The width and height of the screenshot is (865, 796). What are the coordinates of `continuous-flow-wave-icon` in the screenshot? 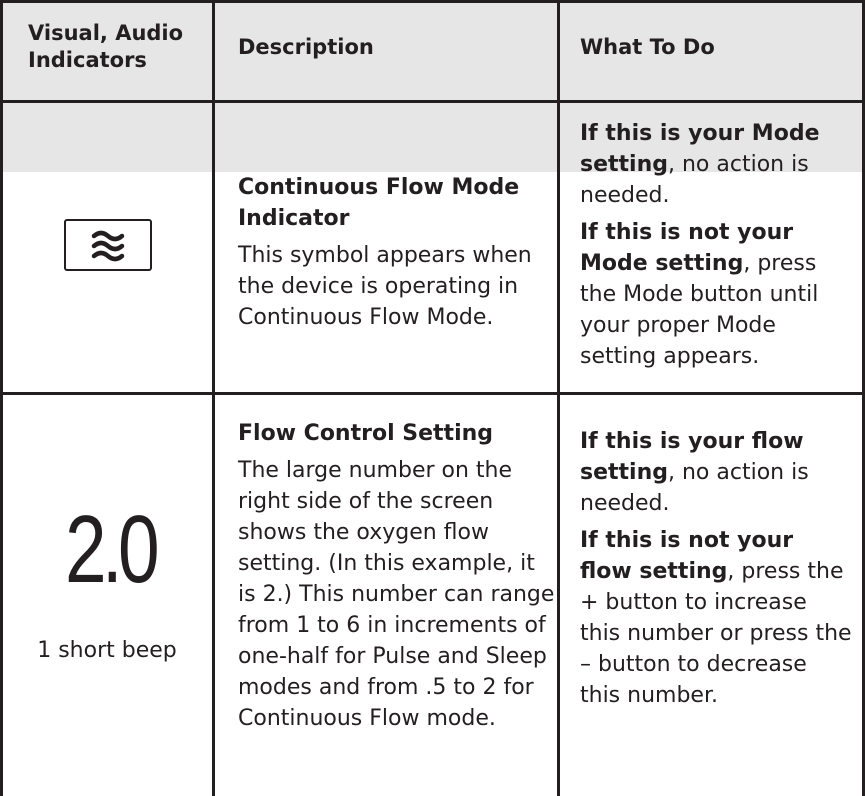 It's located at (108, 246).